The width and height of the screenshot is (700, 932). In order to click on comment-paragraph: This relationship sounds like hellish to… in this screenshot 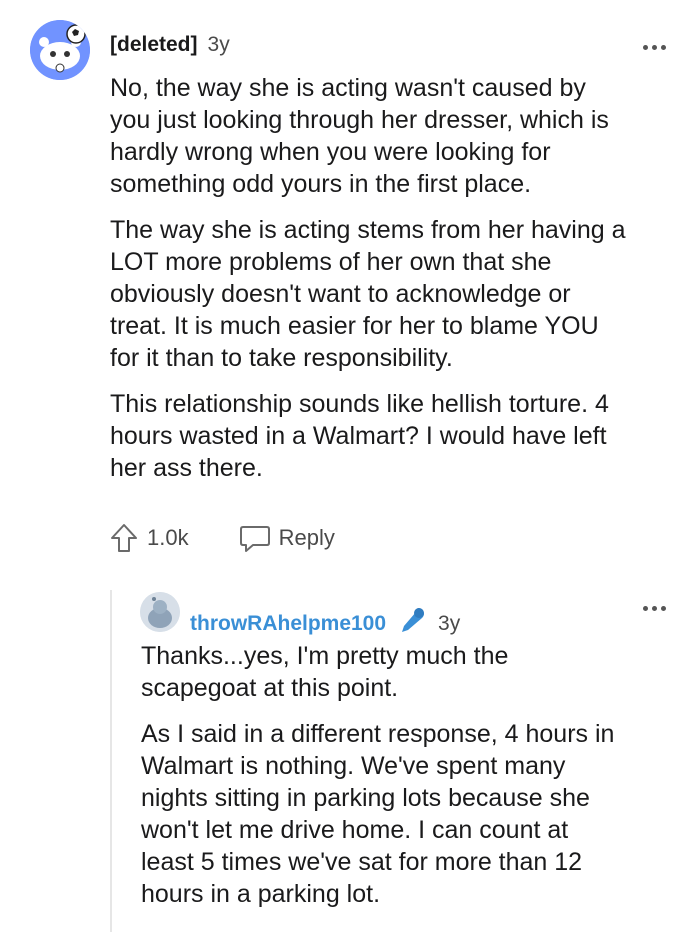, I will do `click(359, 436)`.